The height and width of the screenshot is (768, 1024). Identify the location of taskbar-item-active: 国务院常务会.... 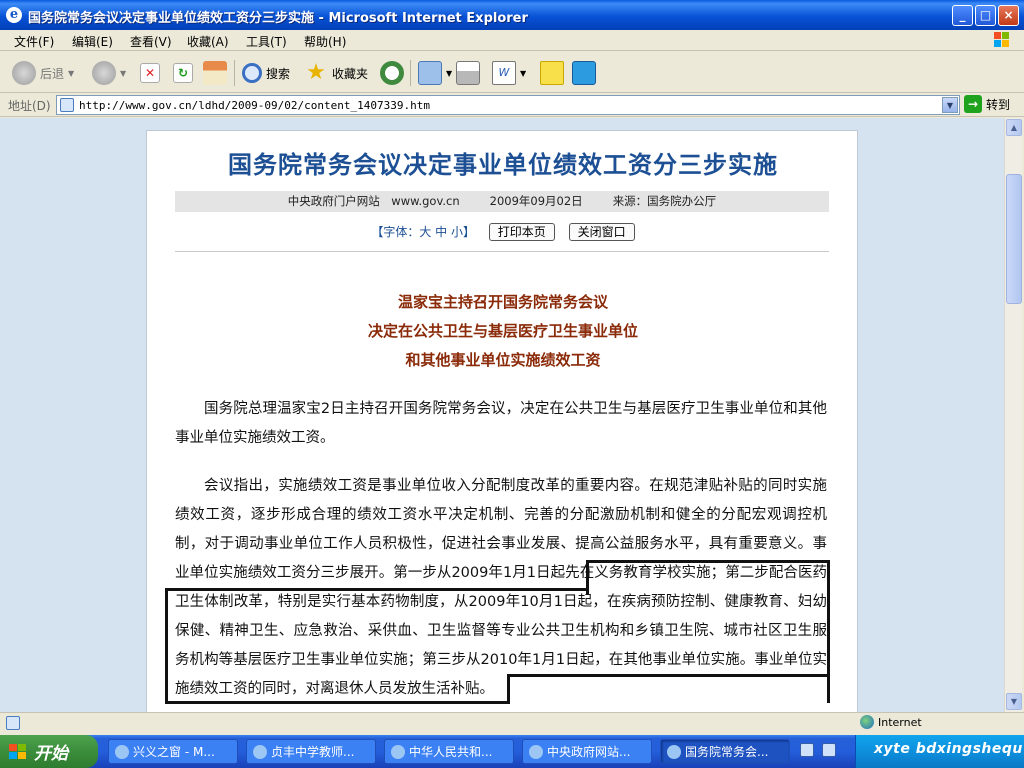
(725, 751).